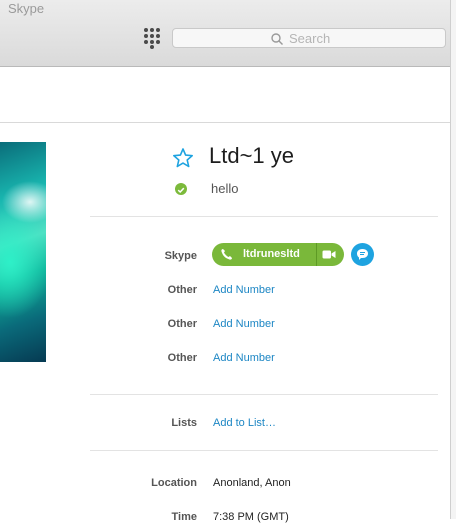 This screenshot has height=523, width=456. I want to click on mood-message: hello, so click(225, 188).